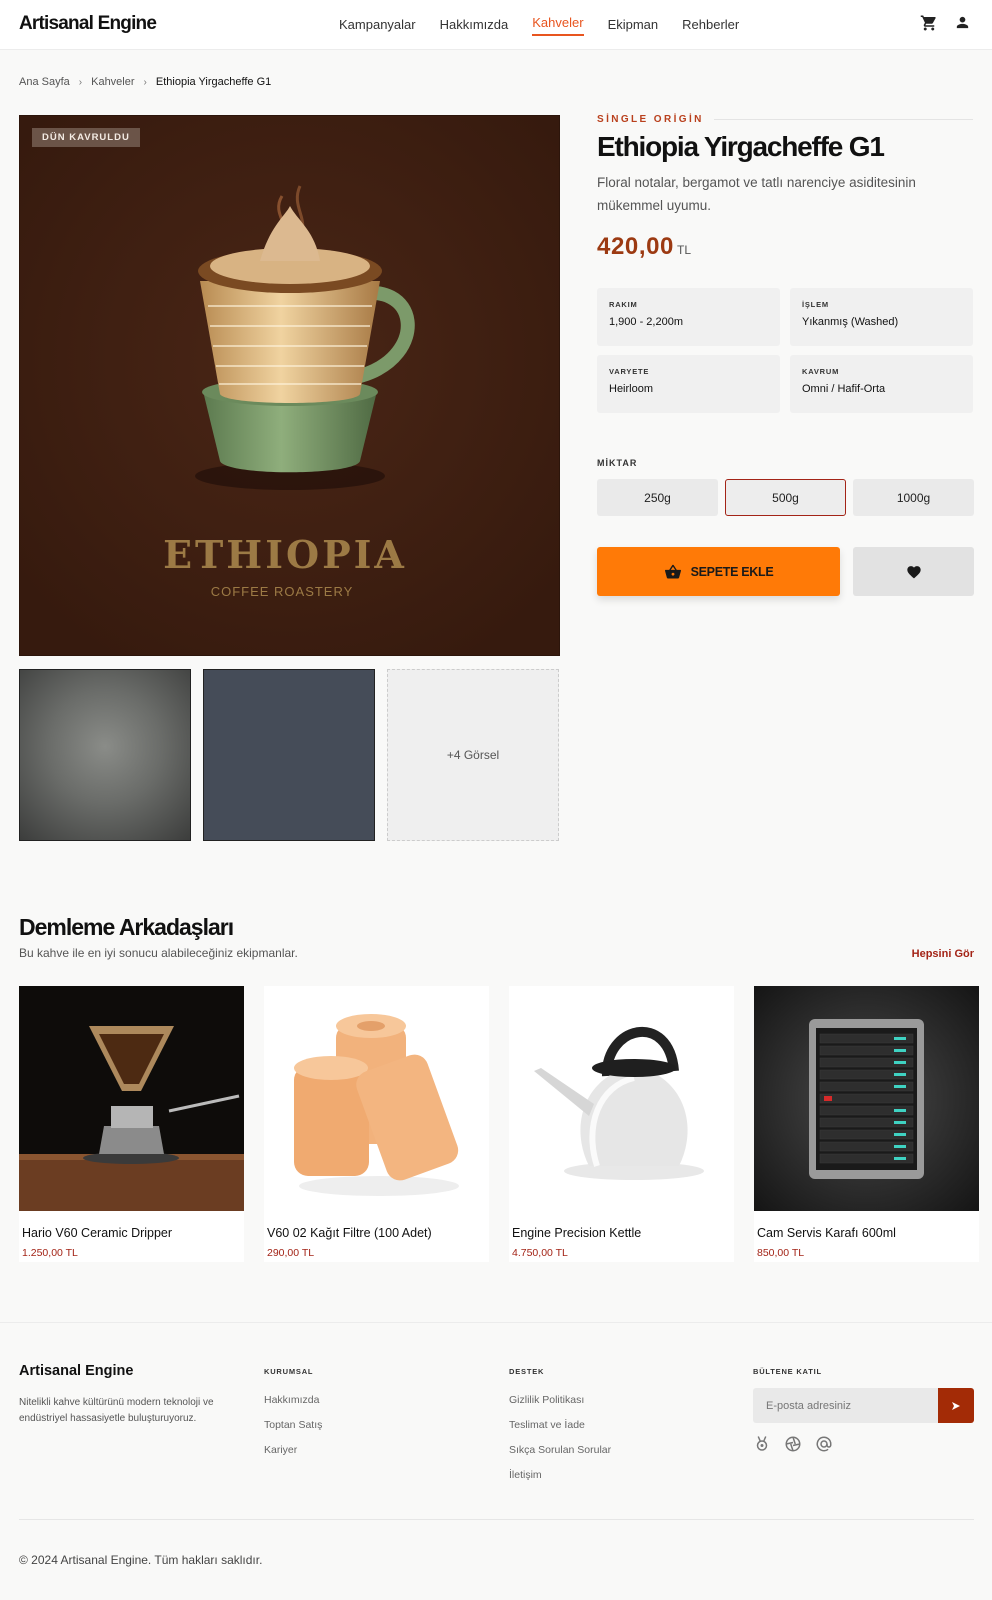 This screenshot has width=992, height=1600. What do you see at coordinates (525, 1475) in the screenshot?
I see `footer-link-contact: İletişim` at bounding box center [525, 1475].